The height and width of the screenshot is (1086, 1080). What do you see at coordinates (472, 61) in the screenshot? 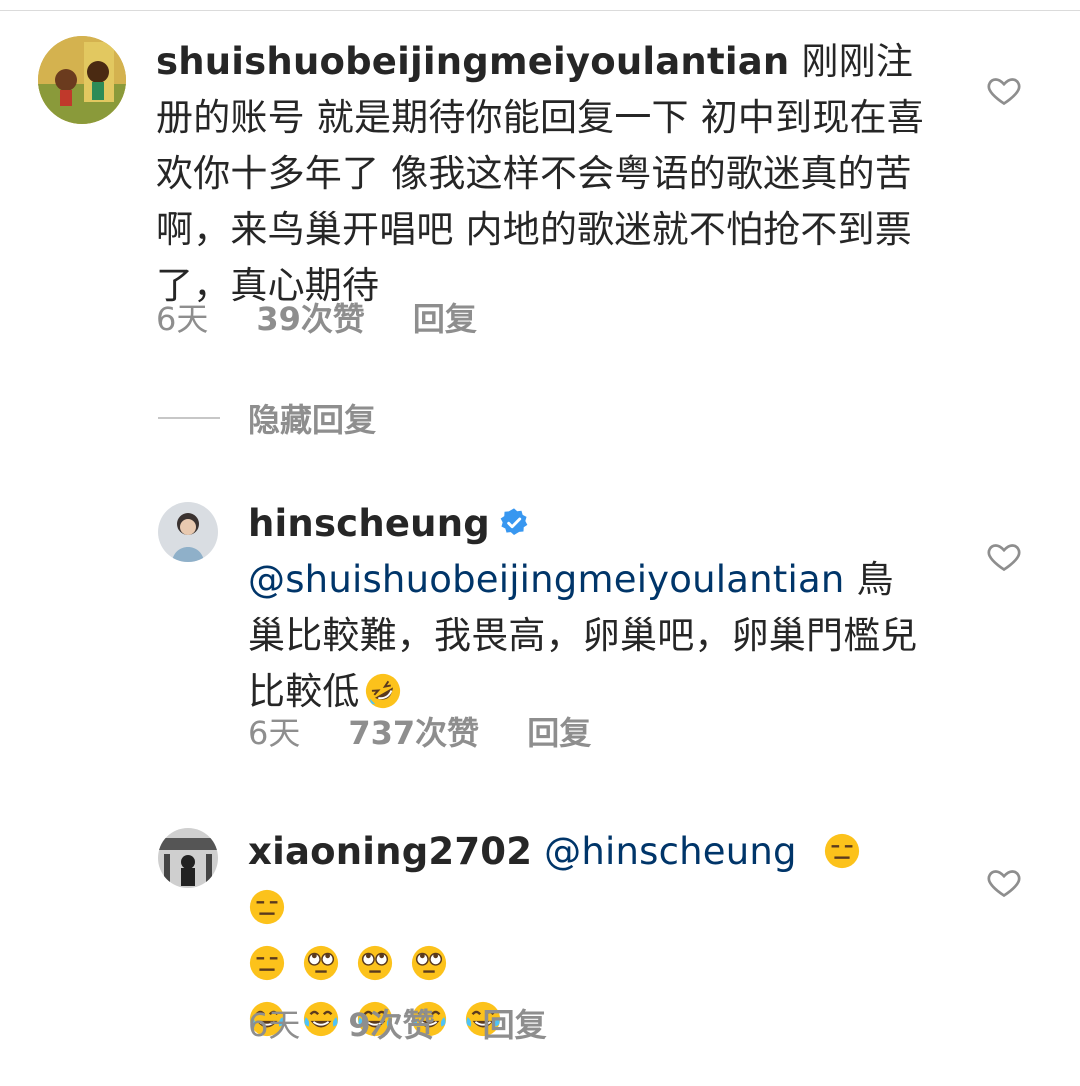
I see `comment-username: shuishuobeijingmeiyoulantian` at bounding box center [472, 61].